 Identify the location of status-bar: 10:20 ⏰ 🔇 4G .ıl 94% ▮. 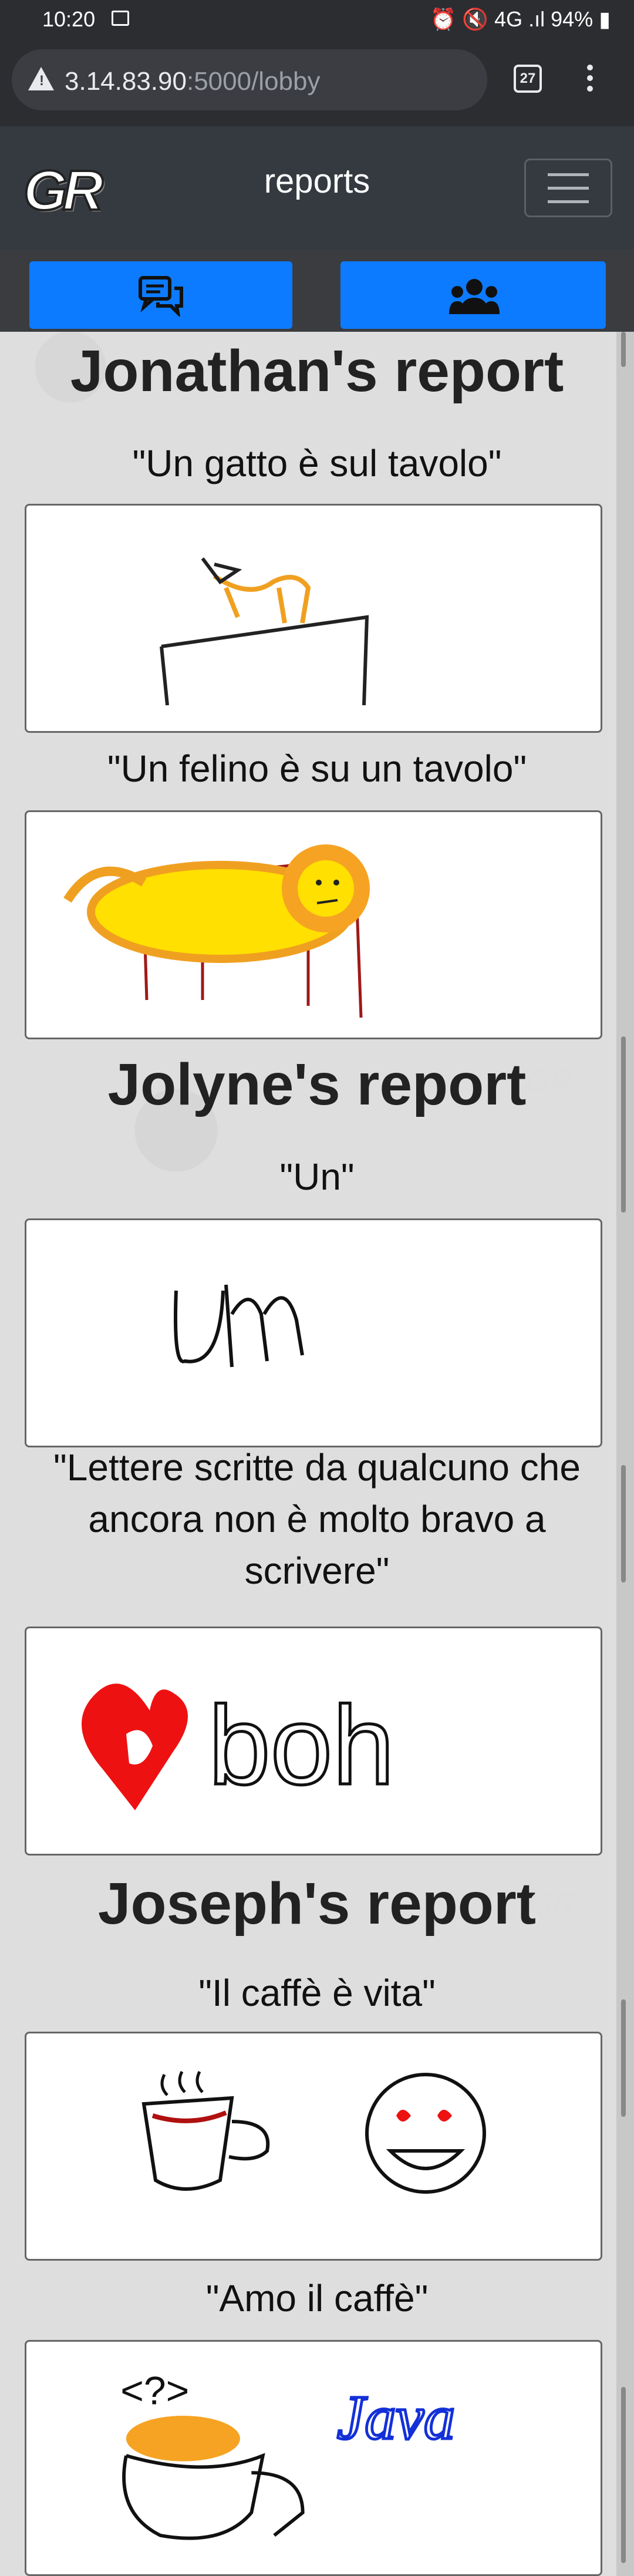
(317, 20).